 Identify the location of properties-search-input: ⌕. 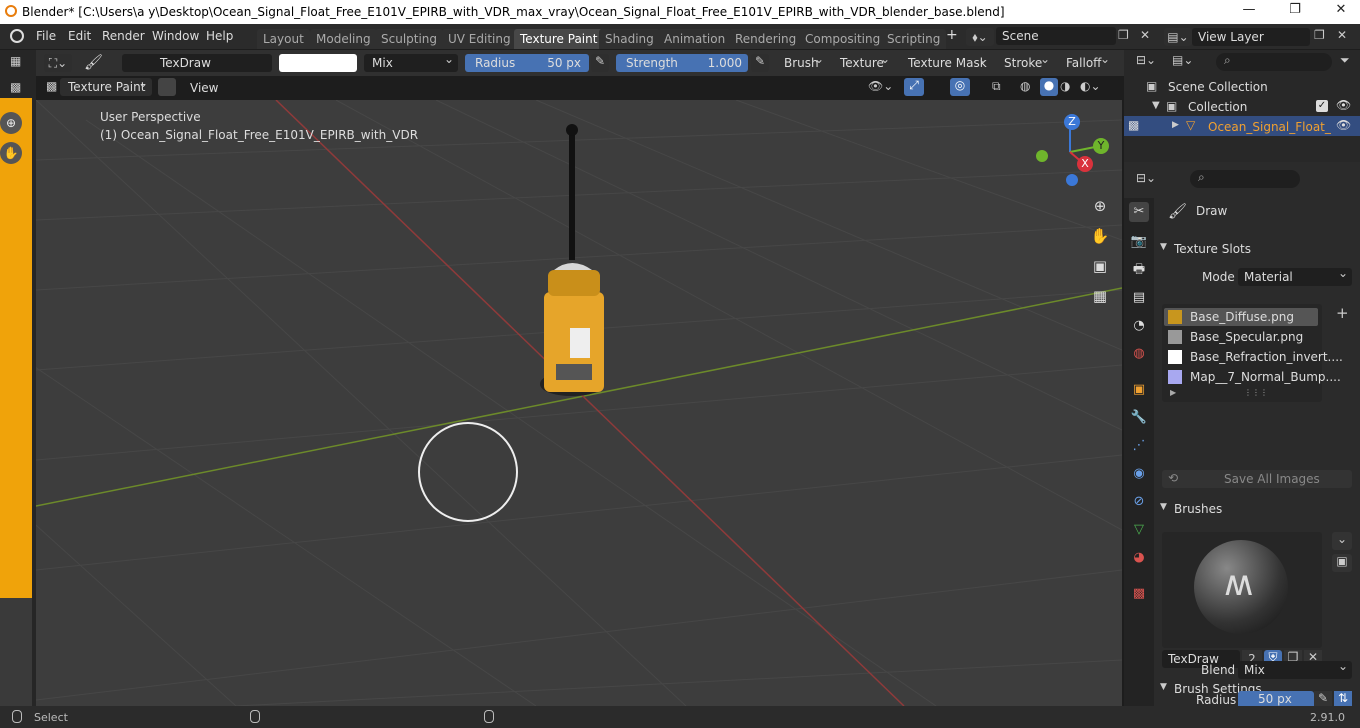
(1245, 179).